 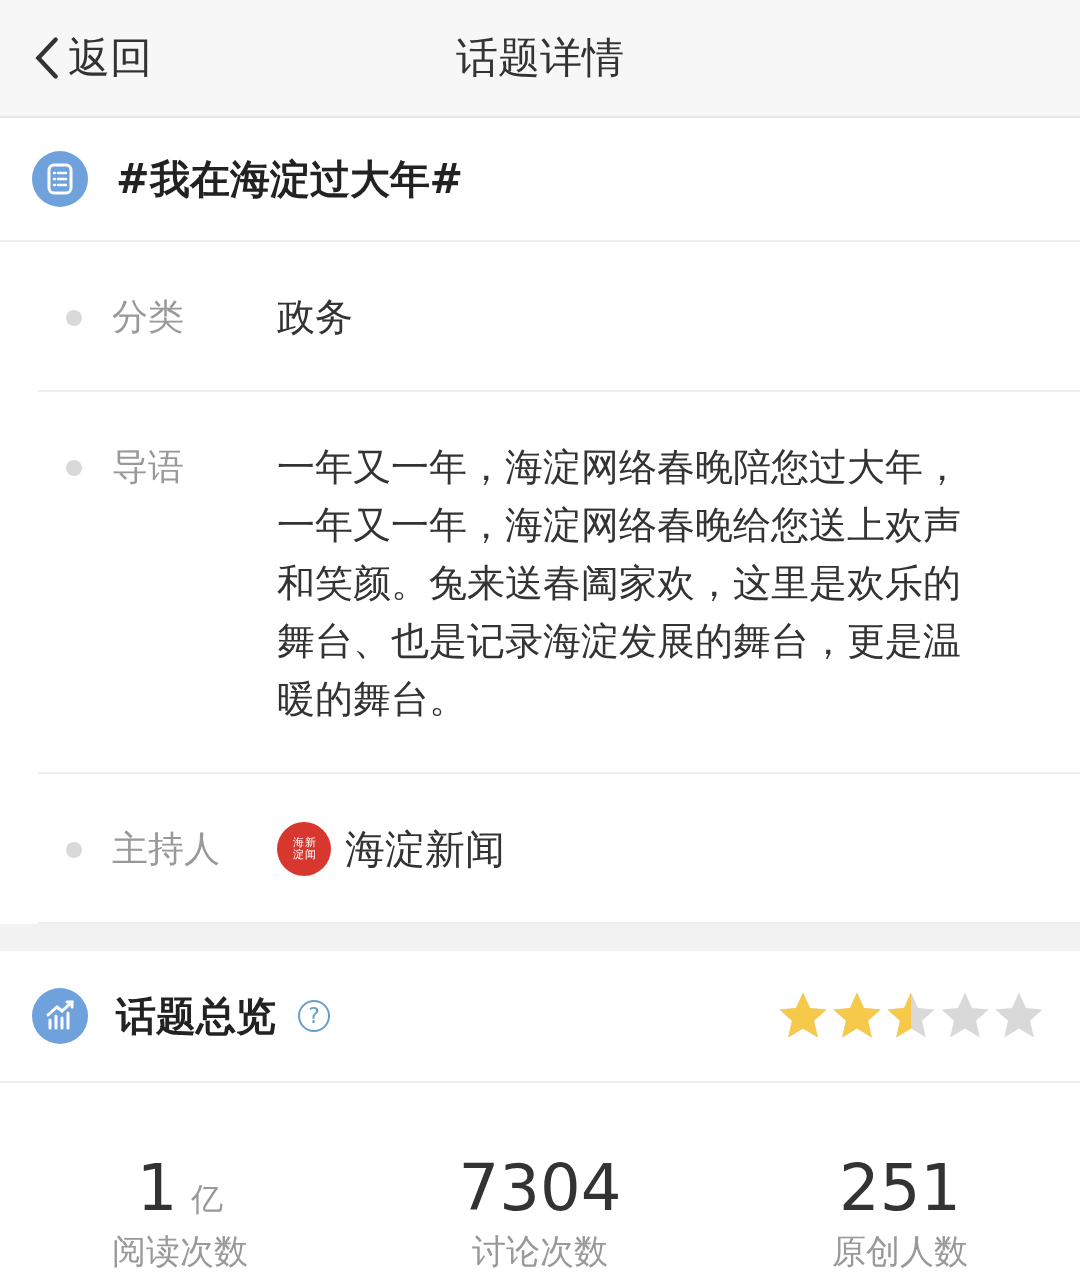 What do you see at coordinates (166, 849) in the screenshot?
I see `field-label: 主持人` at bounding box center [166, 849].